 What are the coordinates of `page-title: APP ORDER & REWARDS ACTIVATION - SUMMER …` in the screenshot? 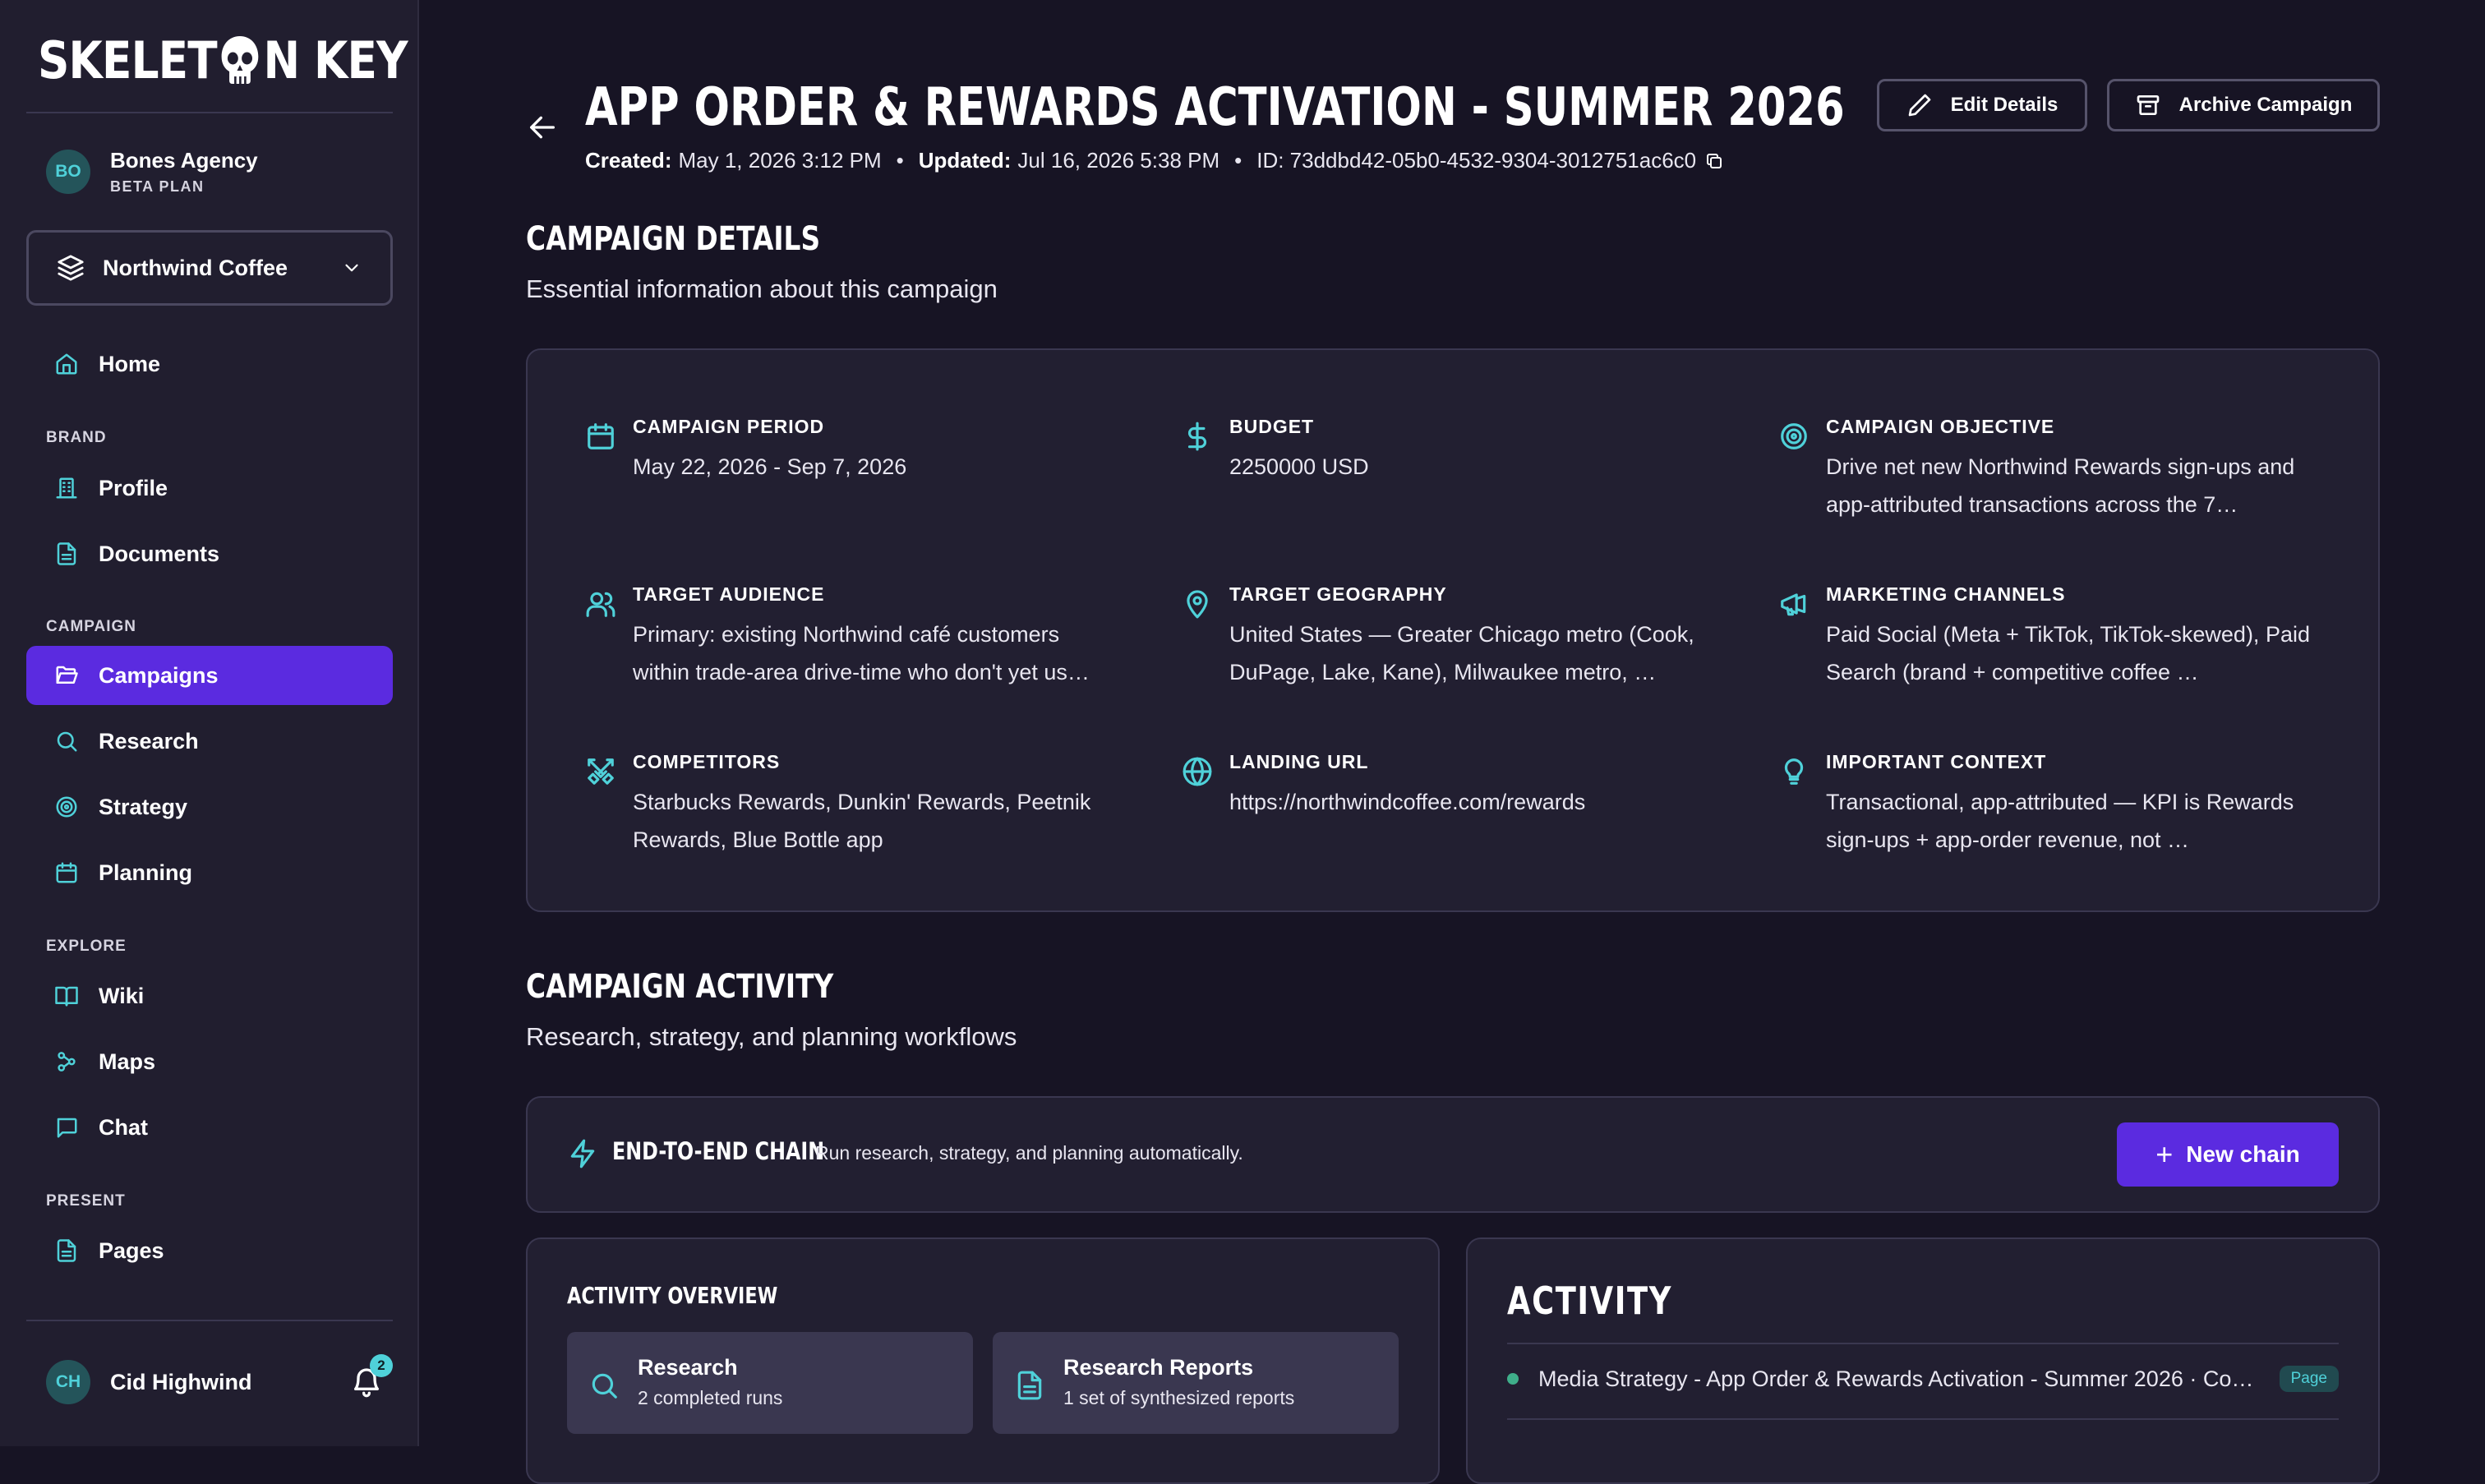 It's located at (1215, 107).